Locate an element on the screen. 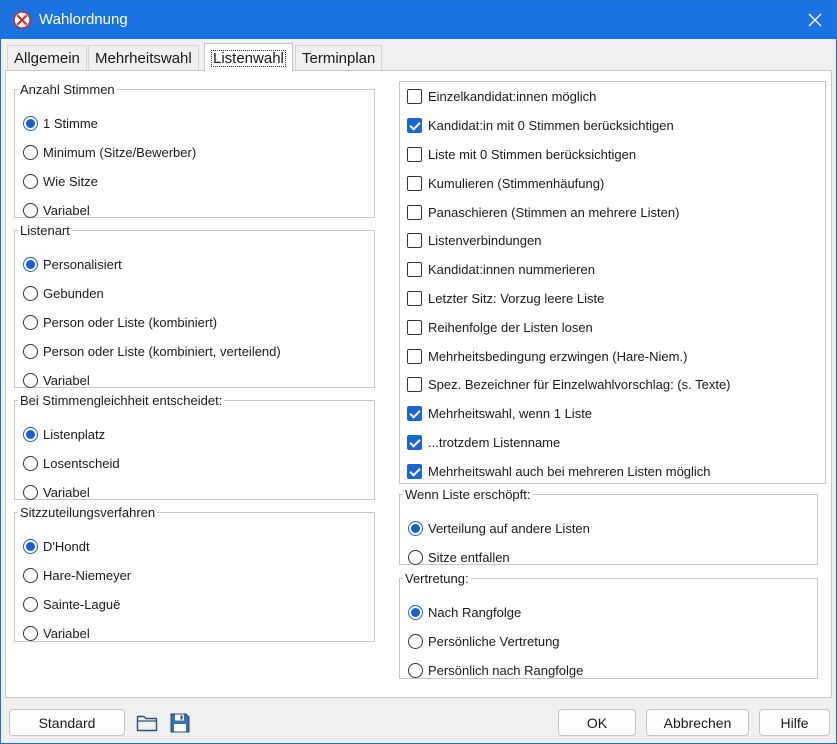 The image size is (837, 744). floppy-disk-icon is located at coordinates (180, 723).